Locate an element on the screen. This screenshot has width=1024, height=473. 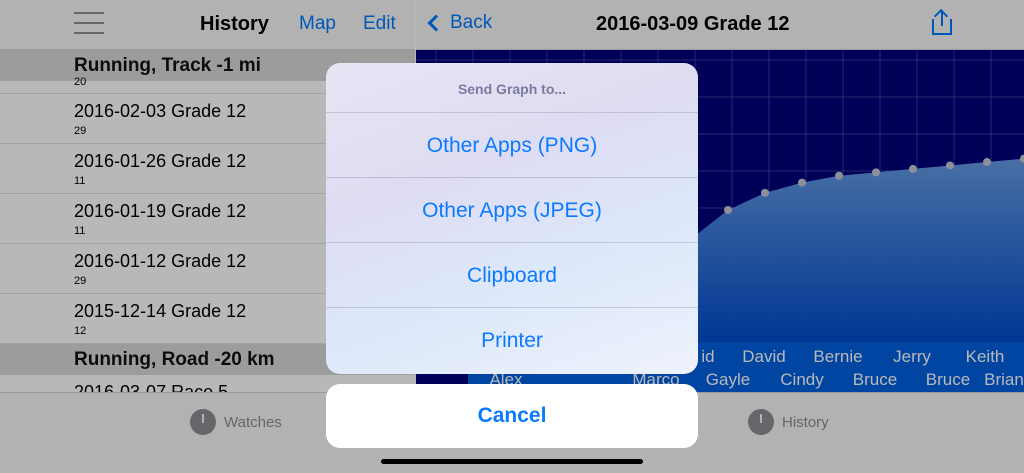
home-indicator is located at coordinates (512, 461).